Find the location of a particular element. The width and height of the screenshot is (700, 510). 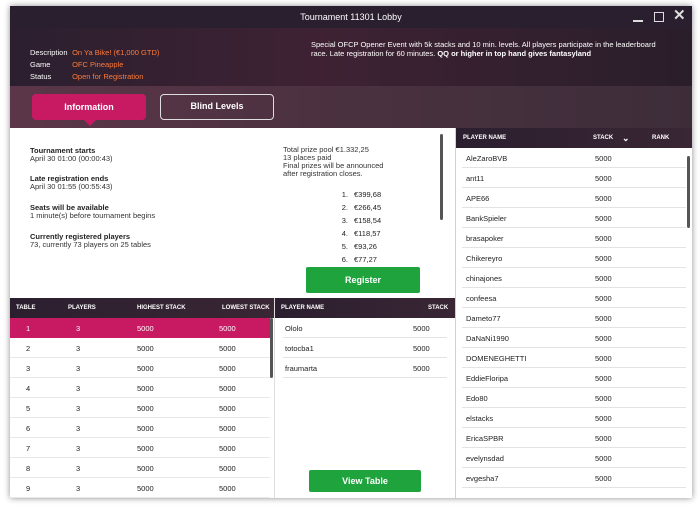

player-row: ant11 5000 is located at coordinates (574, 178).